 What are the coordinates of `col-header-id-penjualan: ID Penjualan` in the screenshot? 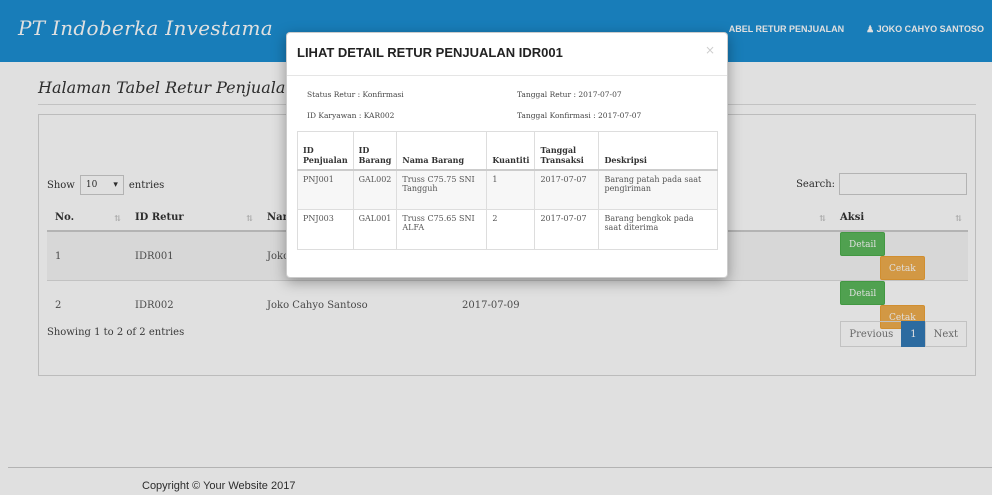 It's located at (325, 151).